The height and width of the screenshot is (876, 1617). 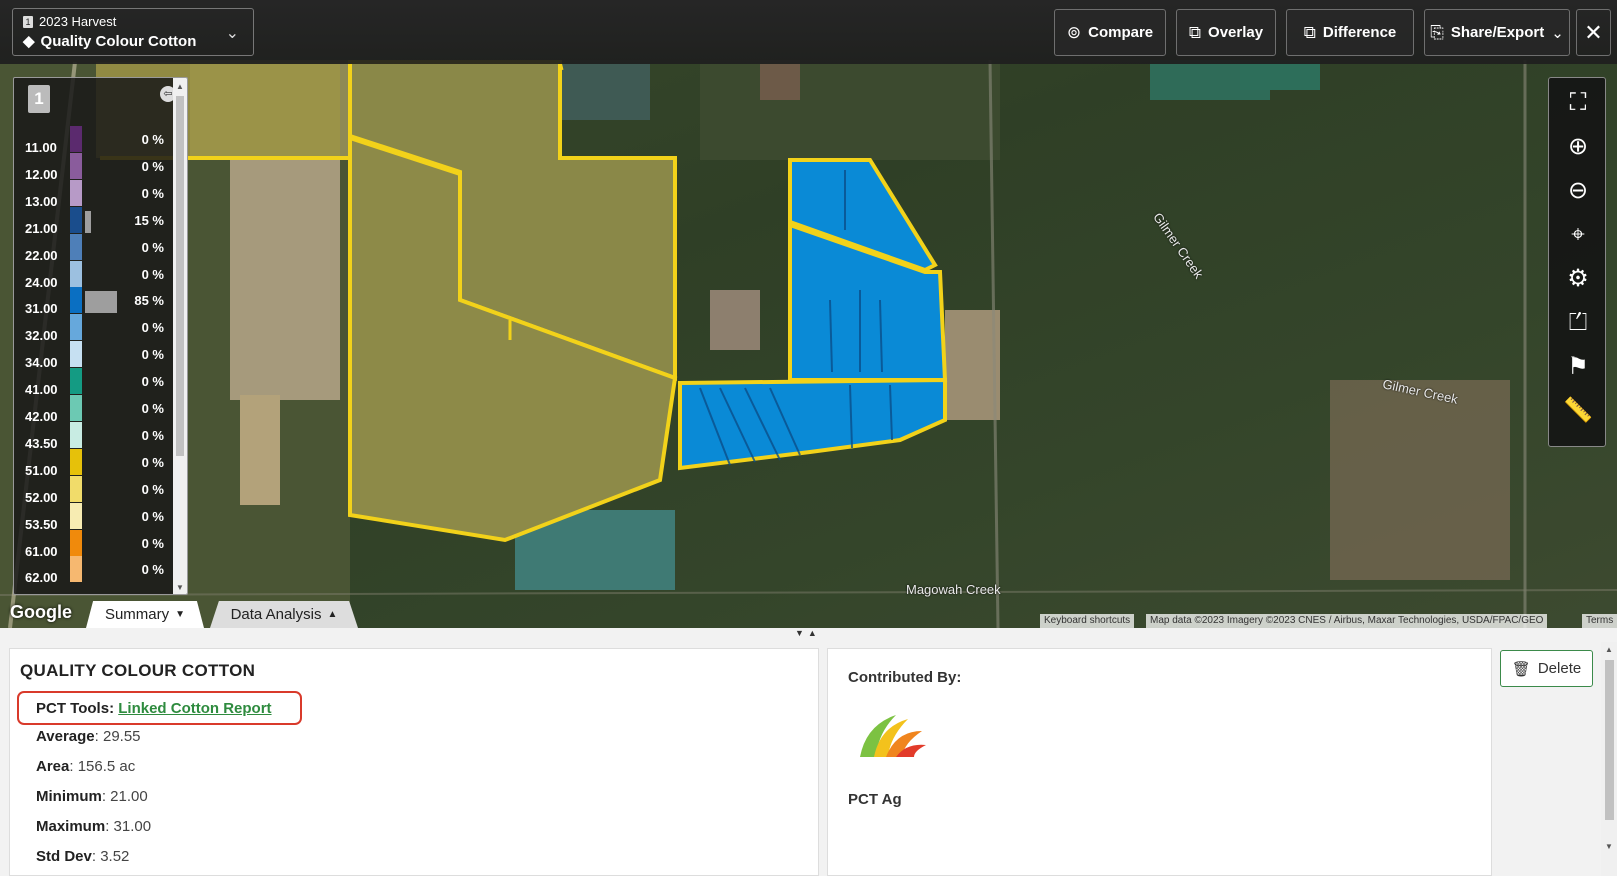 I want to click on linked-cotton-report-link: Linked Cotton Report, so click(x=194, y=708).